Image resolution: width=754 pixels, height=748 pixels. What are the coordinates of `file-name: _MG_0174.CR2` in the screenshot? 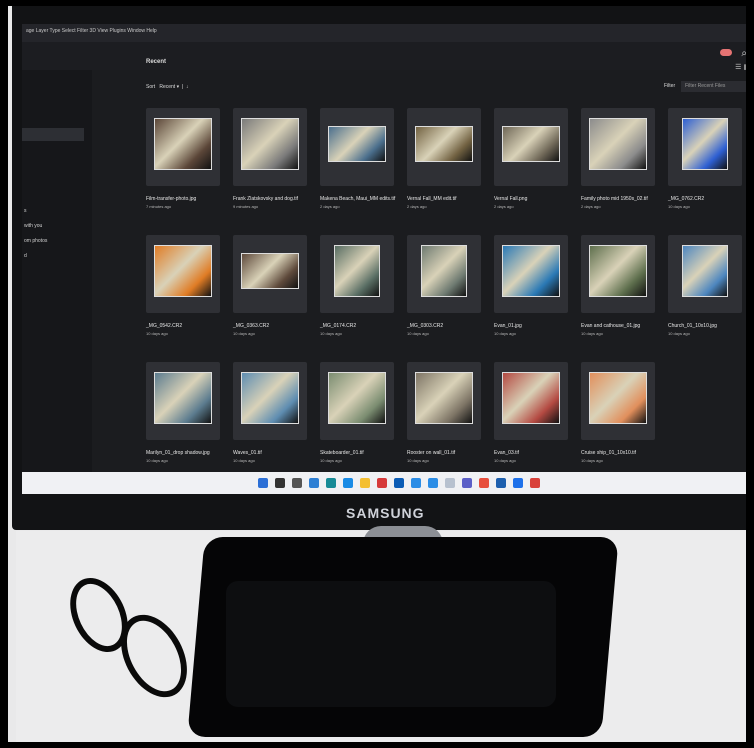 It's located at (364, 326).